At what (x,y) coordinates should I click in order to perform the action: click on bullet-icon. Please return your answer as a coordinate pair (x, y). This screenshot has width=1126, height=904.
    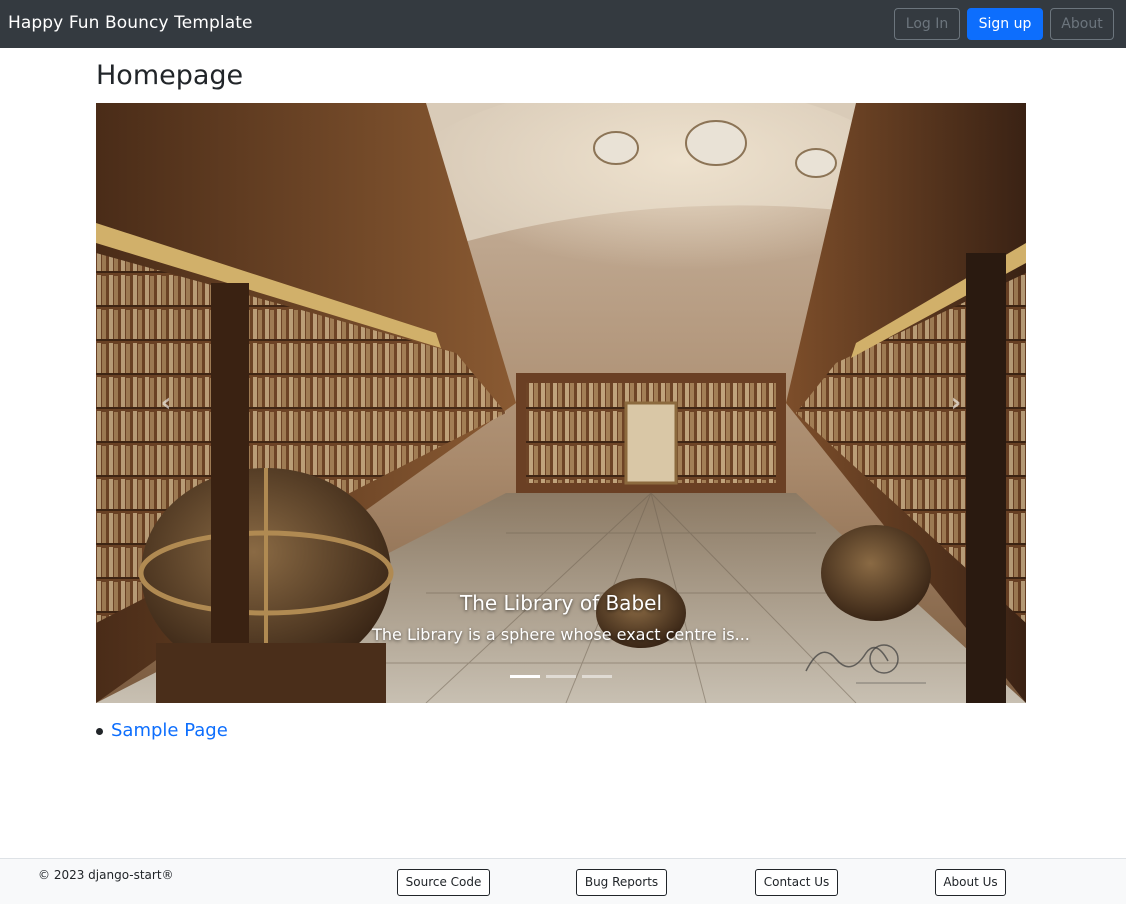
    Looking at the image, I should click on (99, 731).